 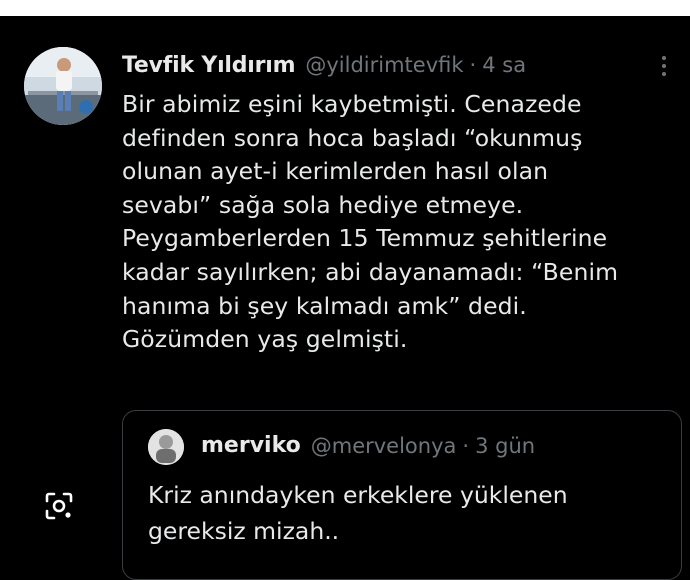 What do you see at coordinates (383, 445) in the screenshot?
I see `quoted-author-handle: @mervelonya` at bounding box center [383, 445].